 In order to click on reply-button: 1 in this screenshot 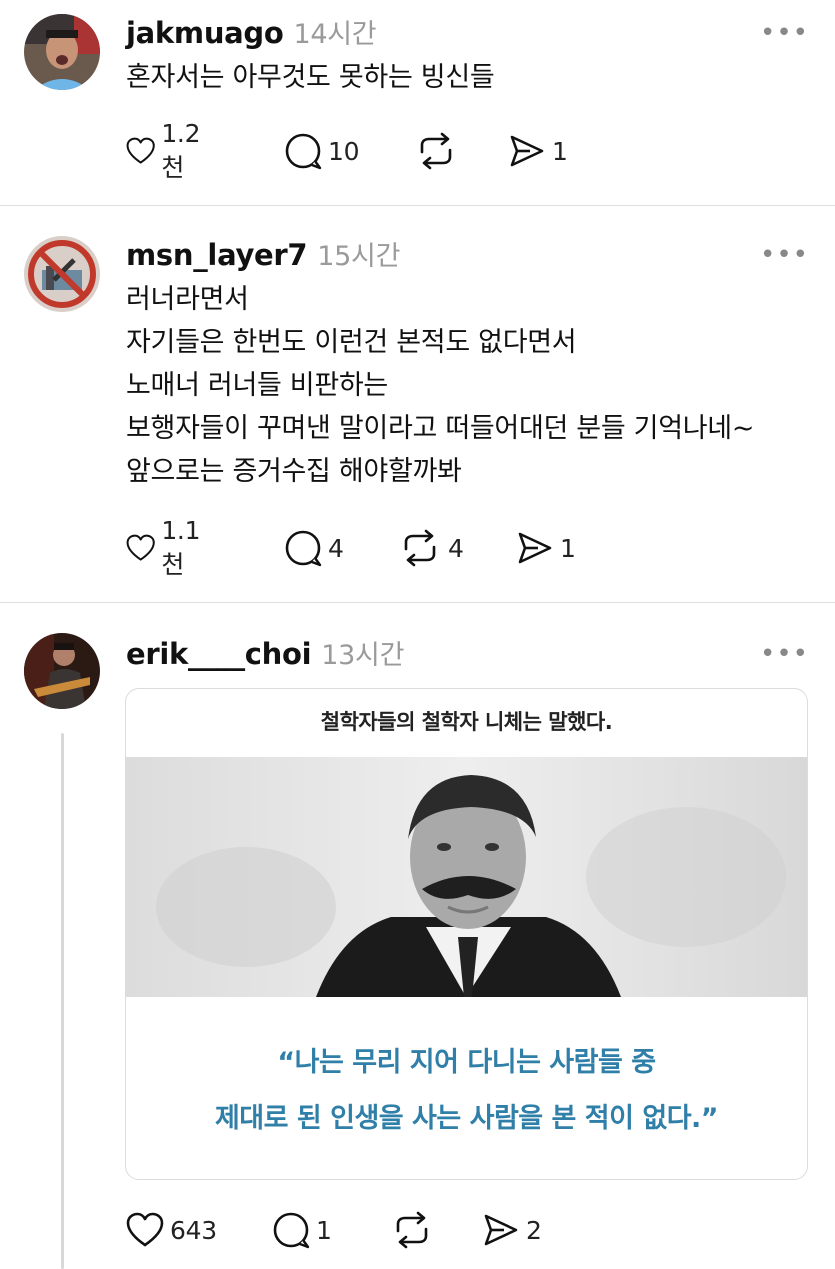, I will do `click(302, 1230)`.